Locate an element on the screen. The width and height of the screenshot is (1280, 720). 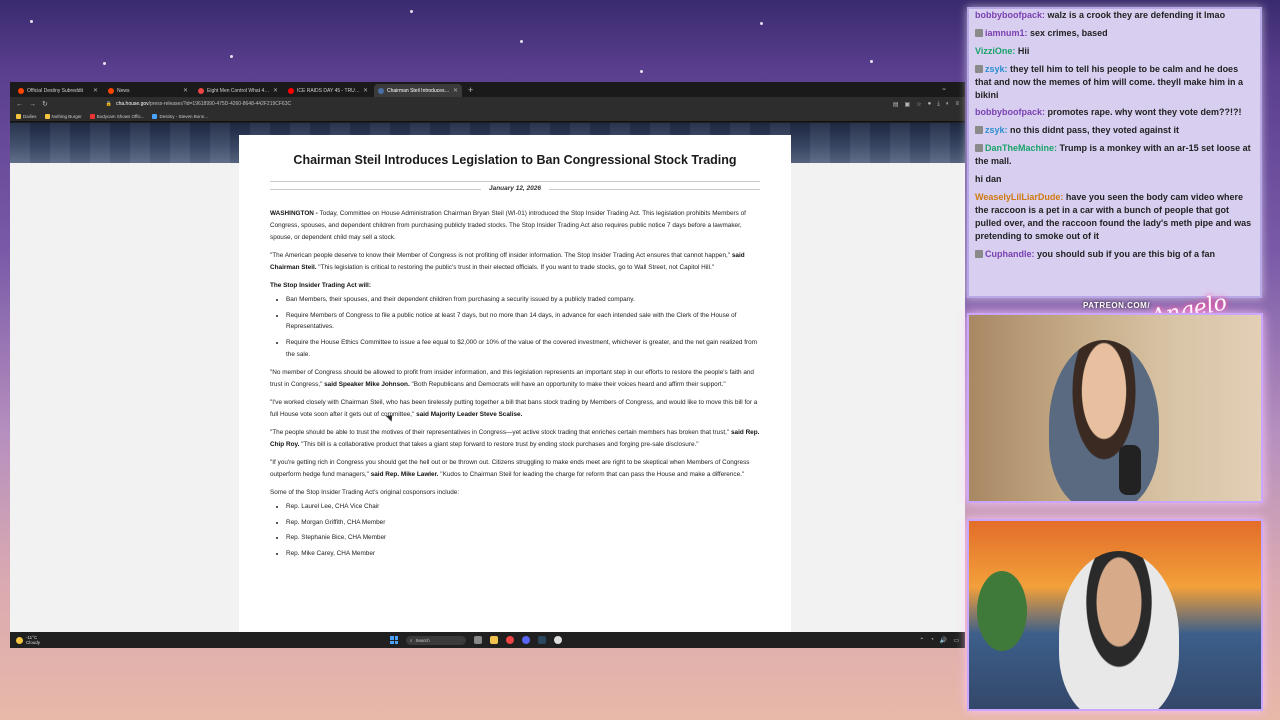
download-icon: ⤓ is located at coordinates (938, 104).